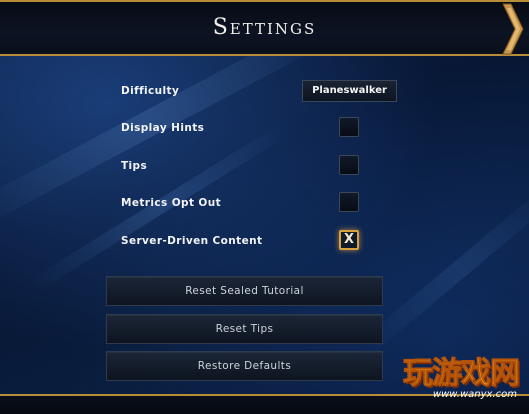 The height and width of the screenshot is (414, 529). What do you see at coordinates (244, 366) in the screenshot?
I see `restore-defaults-button: Restore Defaults` at bounding box center [244, 366].